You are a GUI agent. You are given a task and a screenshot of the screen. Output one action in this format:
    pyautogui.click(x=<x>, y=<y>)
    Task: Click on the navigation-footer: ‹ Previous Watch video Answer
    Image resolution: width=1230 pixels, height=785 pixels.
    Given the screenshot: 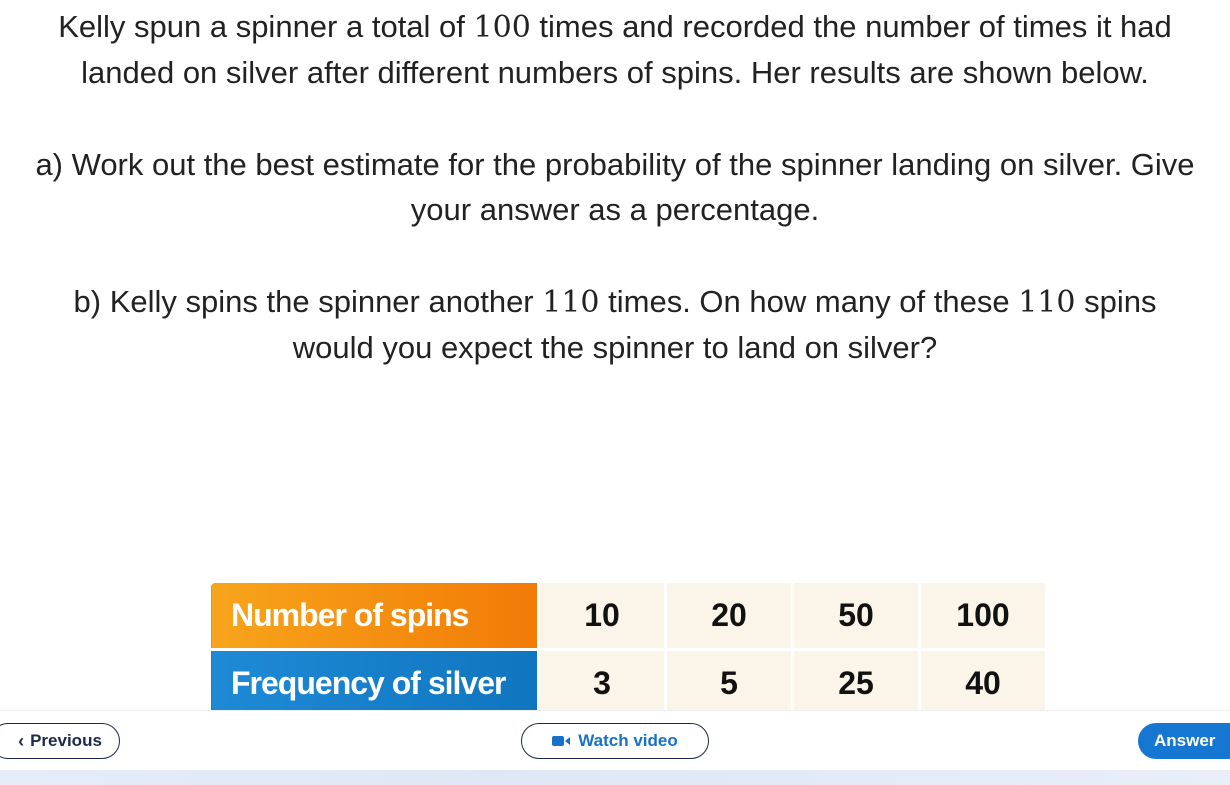 What is the action you would take?
    pyautogui.click(x=615, y=740)
    